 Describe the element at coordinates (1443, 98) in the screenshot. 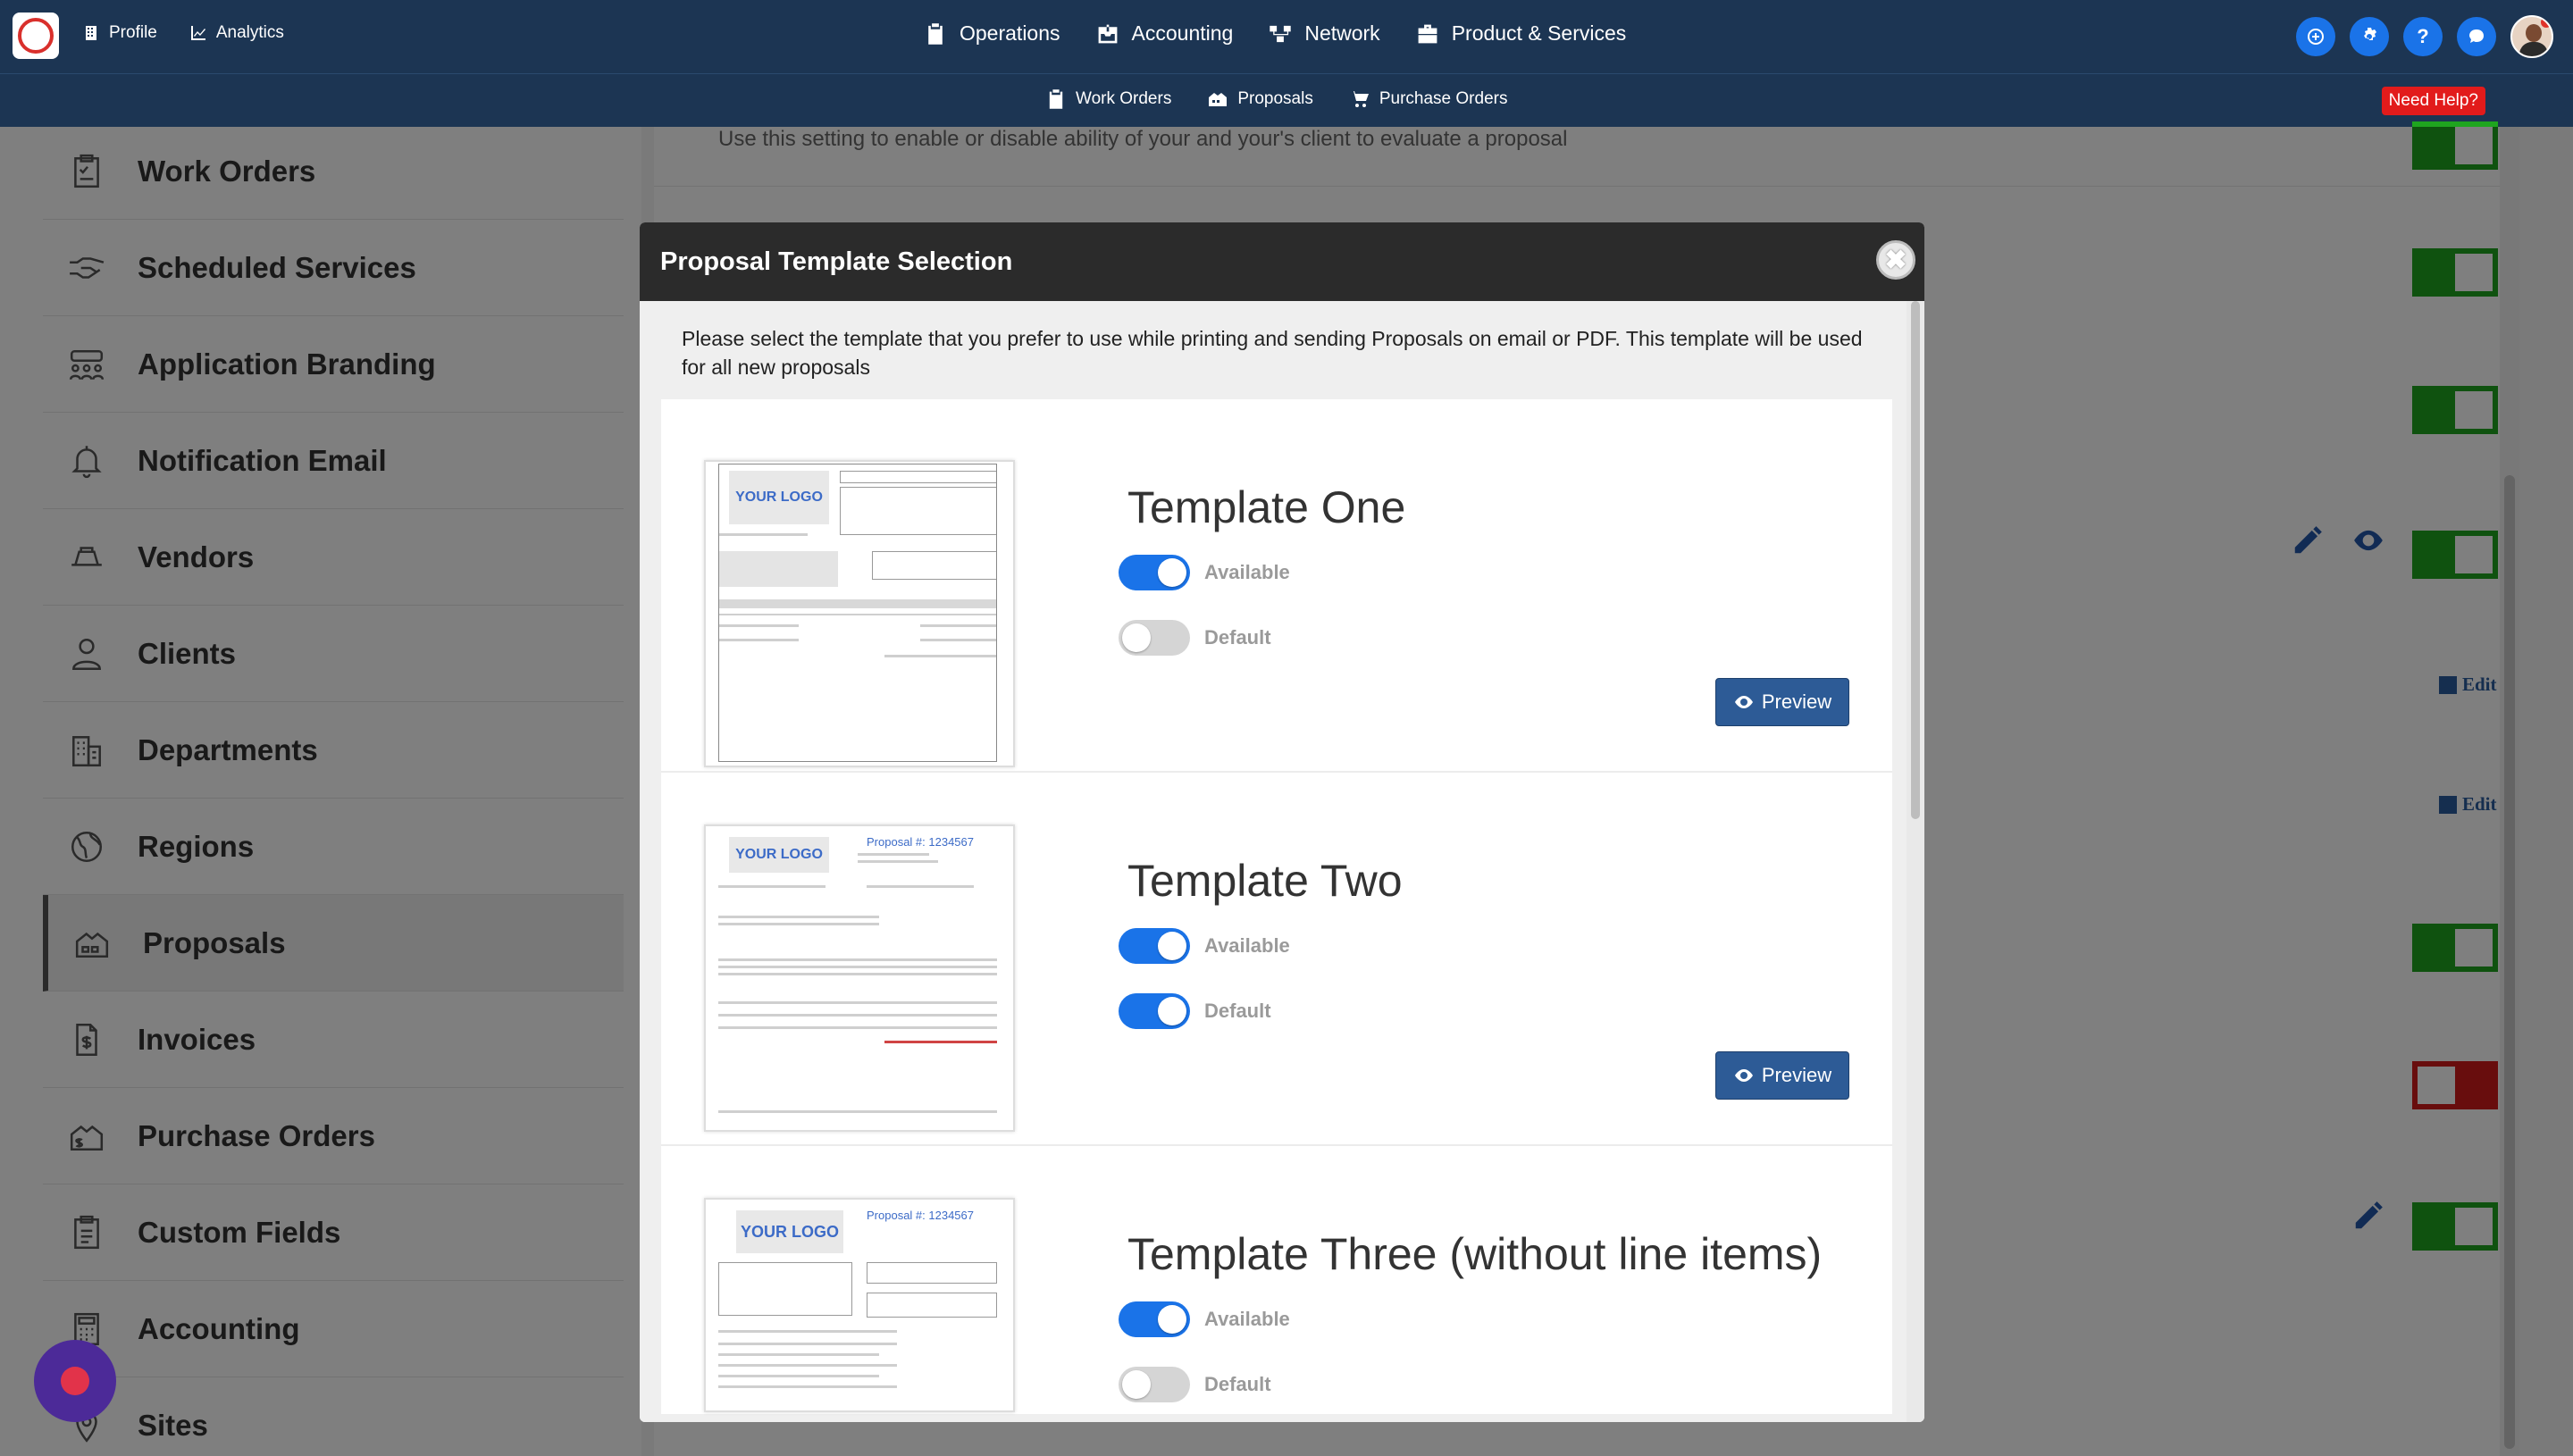

I see `subnav-purchase-orders-label: Purchase Orders` at that location.